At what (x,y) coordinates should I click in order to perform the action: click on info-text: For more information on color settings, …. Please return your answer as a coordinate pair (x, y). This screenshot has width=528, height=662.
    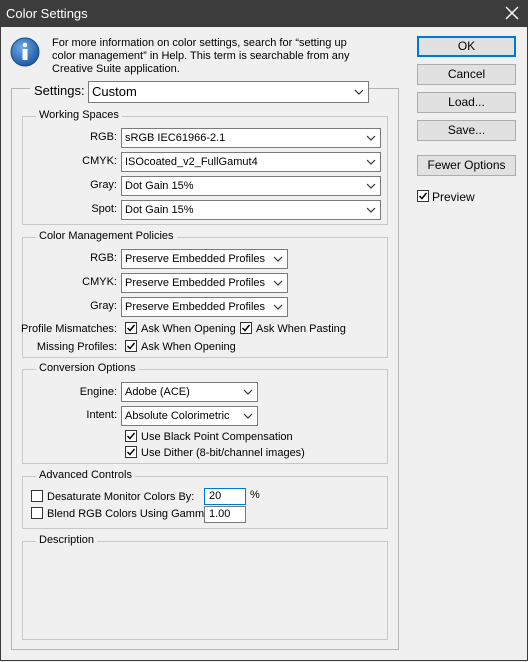
    Looking at the image, I should click on (202, 56).